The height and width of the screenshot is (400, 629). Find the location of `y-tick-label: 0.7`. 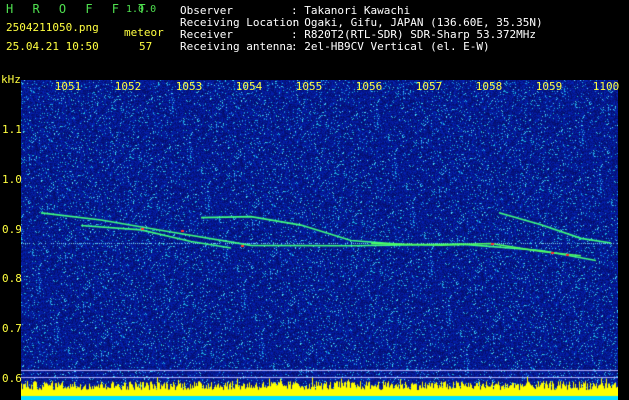

y-tick-label: 0.7 is located at coordinates (12, 328).